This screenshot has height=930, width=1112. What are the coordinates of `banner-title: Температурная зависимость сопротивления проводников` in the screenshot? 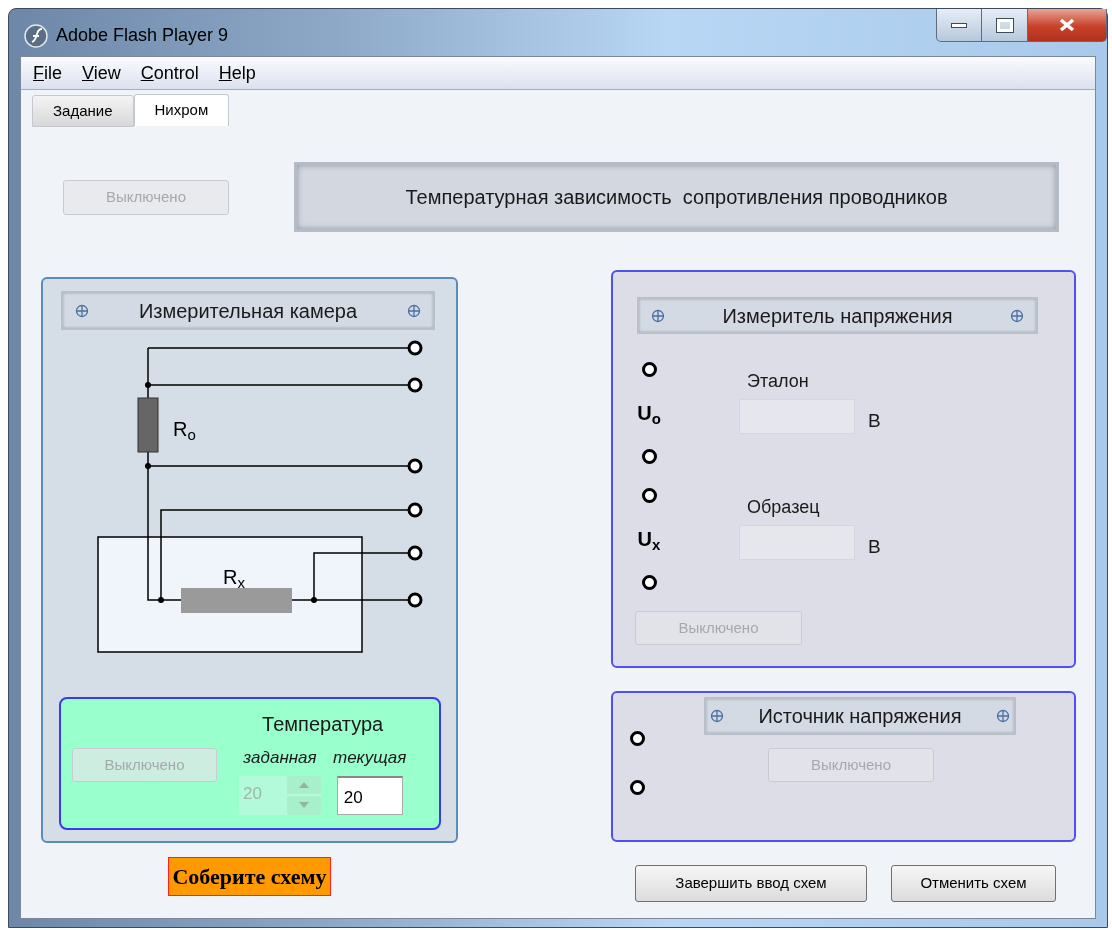 It's located at (676, 197).